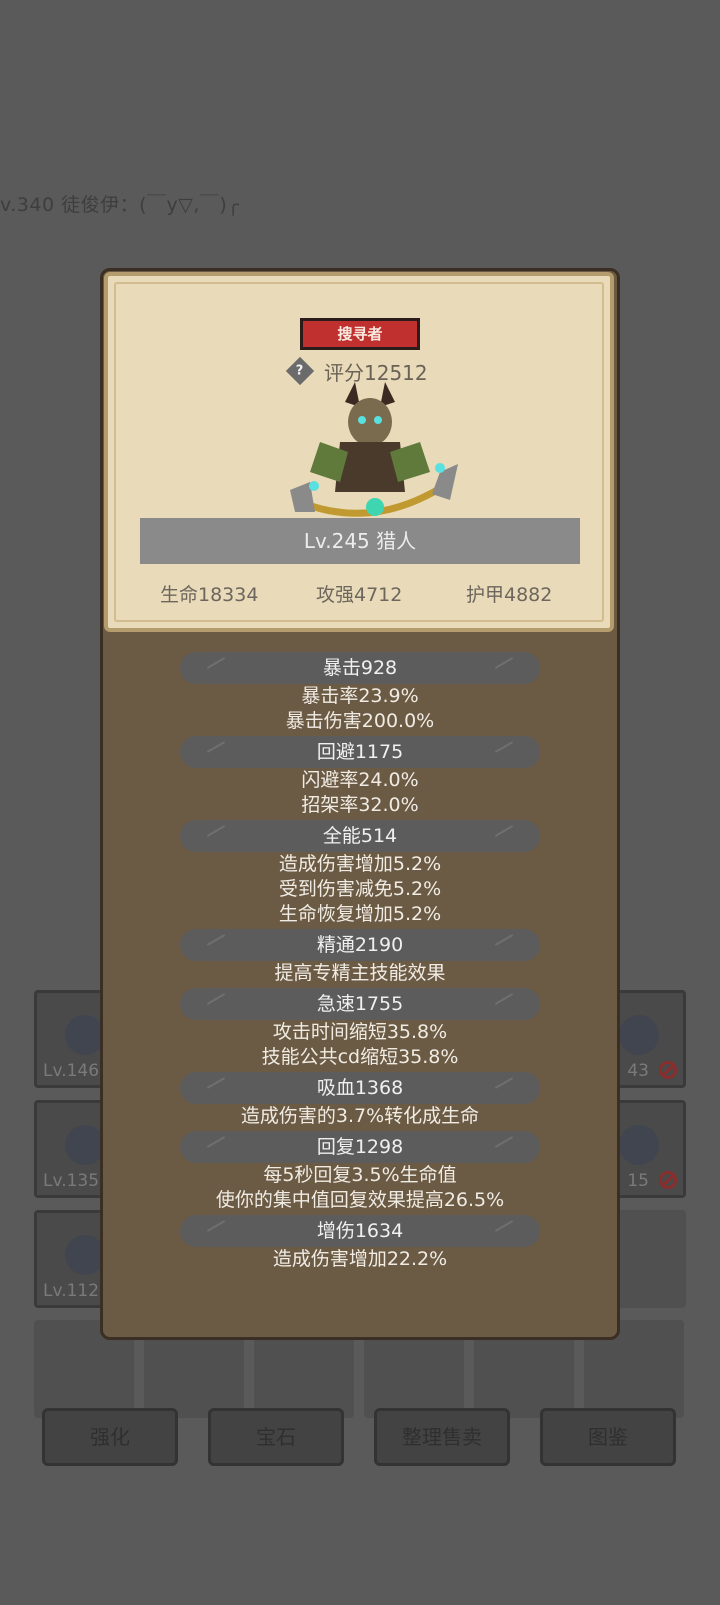 This screenshot has width=720, height=1605. Describe the element at coordinates (509, 595) in the screenshot. I see `armor-stat: 护甲4882` at that location.